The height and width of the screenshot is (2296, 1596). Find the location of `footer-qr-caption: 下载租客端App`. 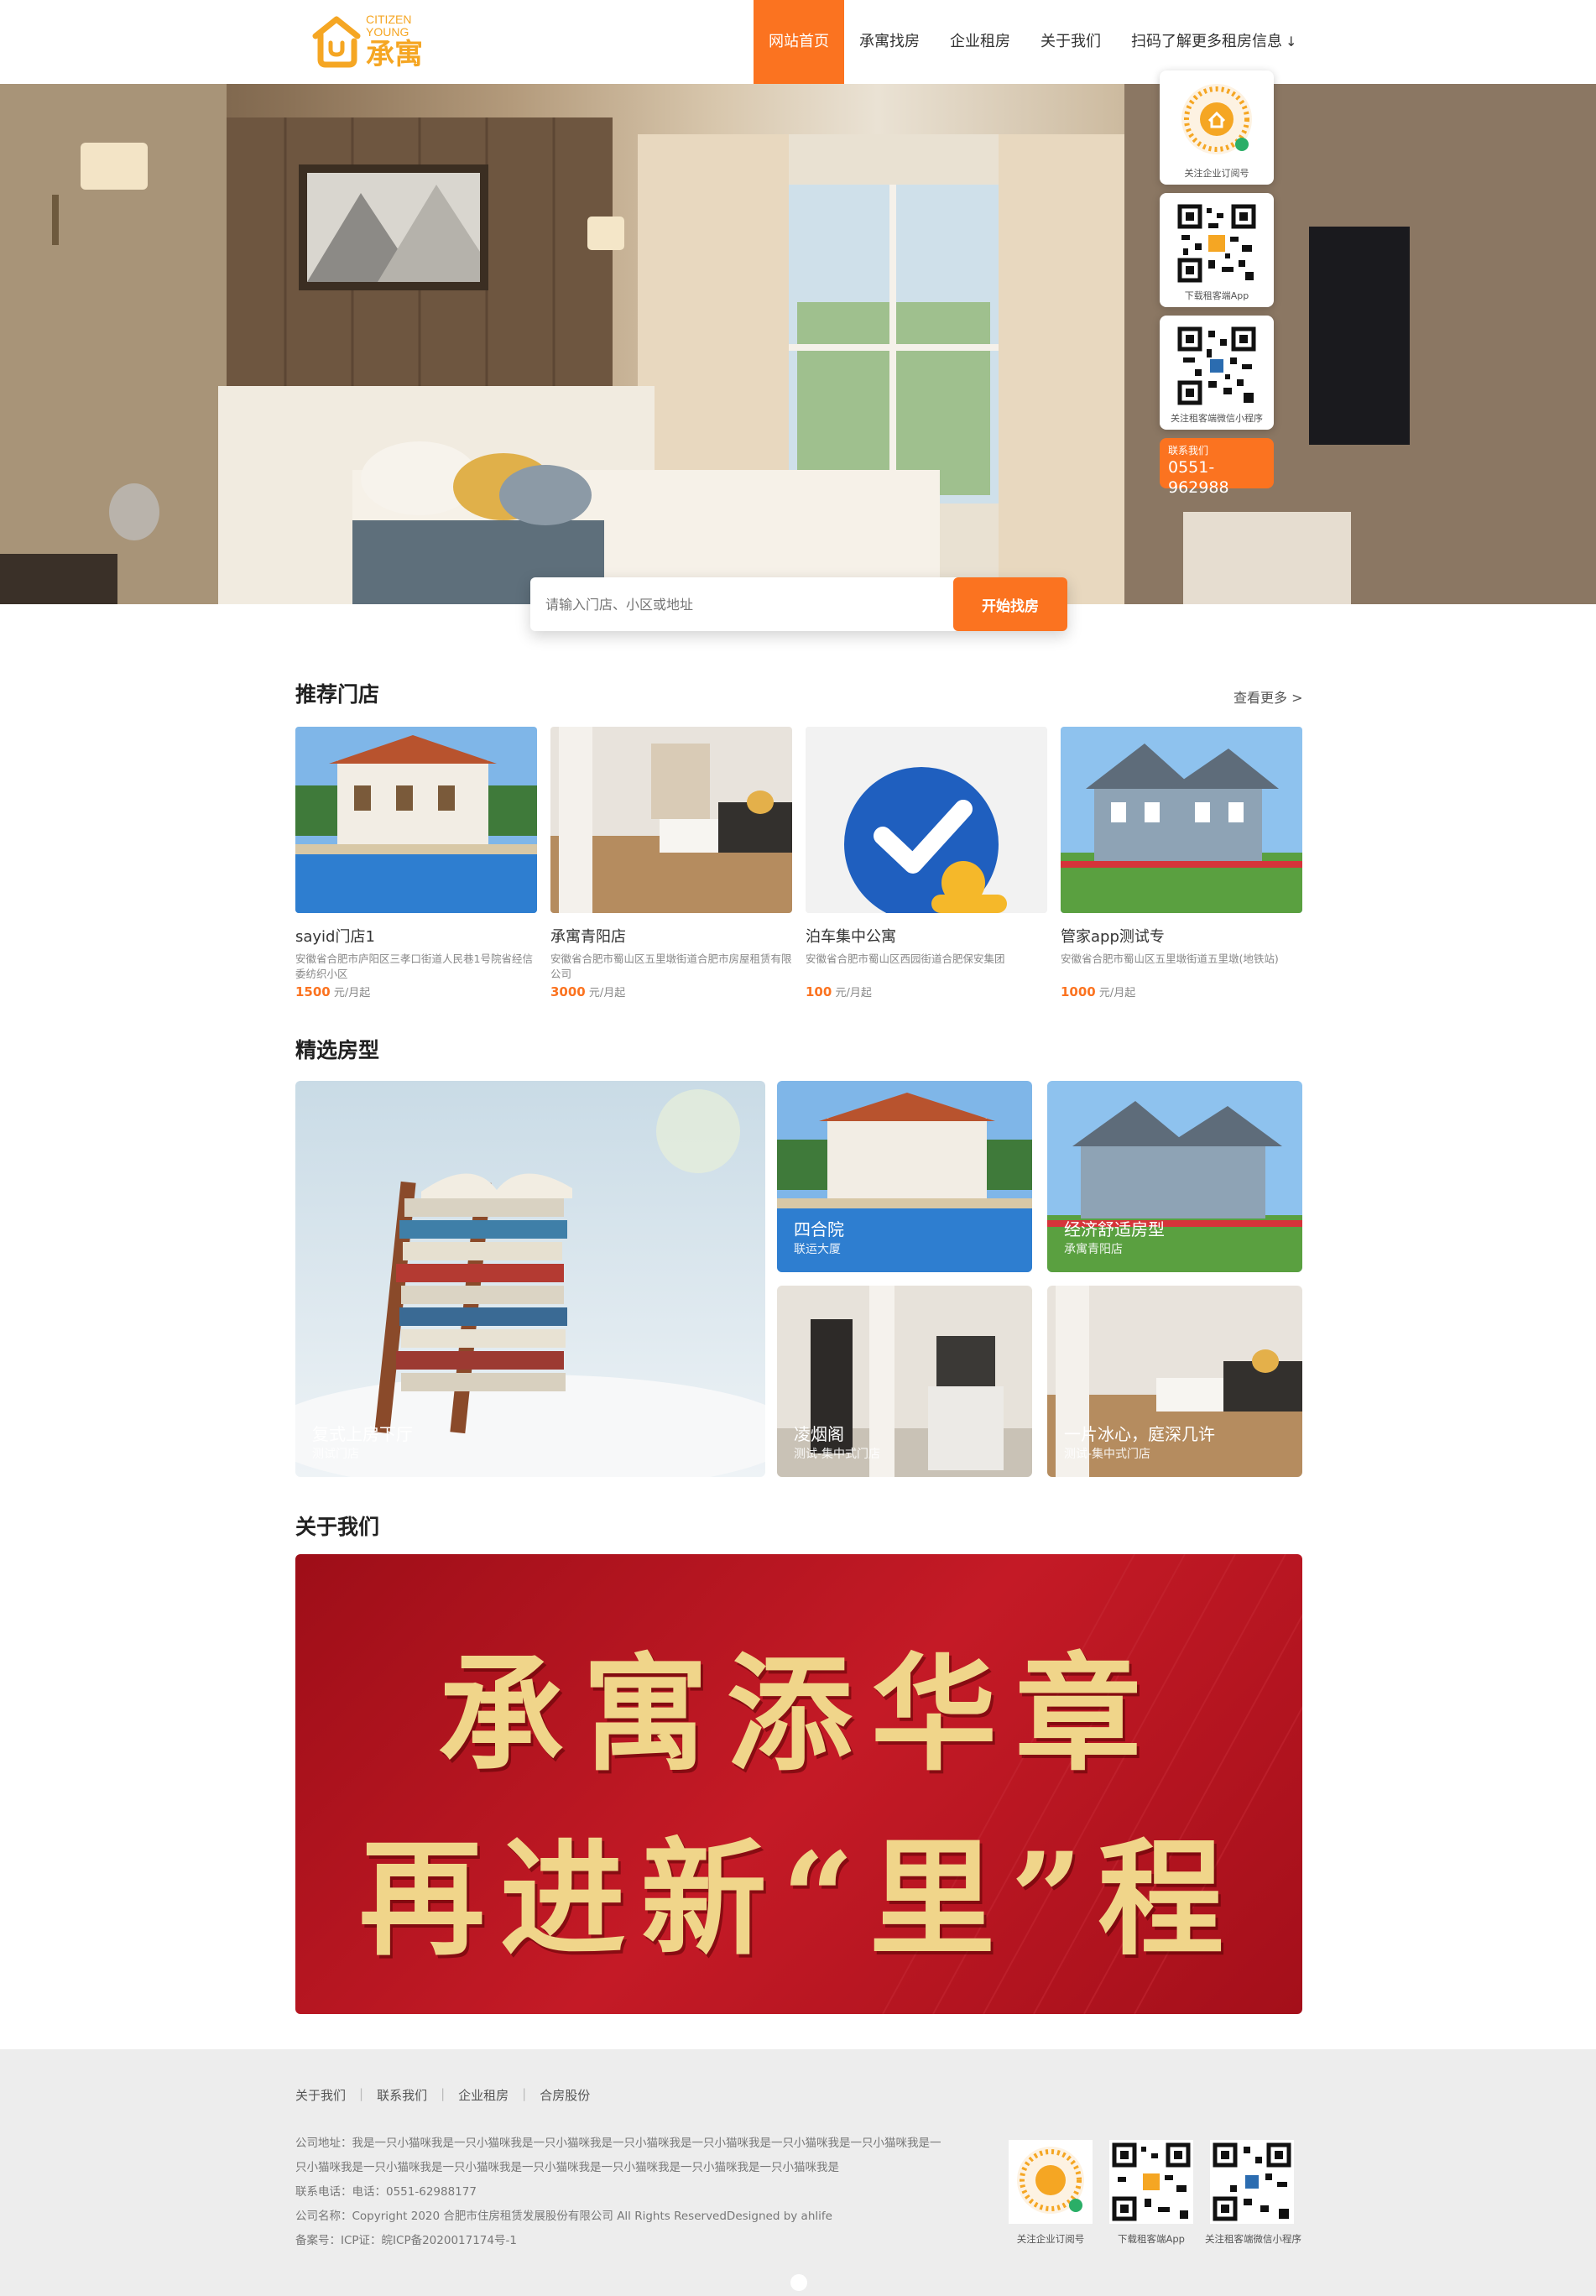

footer-qr-caption: 下载租客端App is located at coordinates (1151, 2239).